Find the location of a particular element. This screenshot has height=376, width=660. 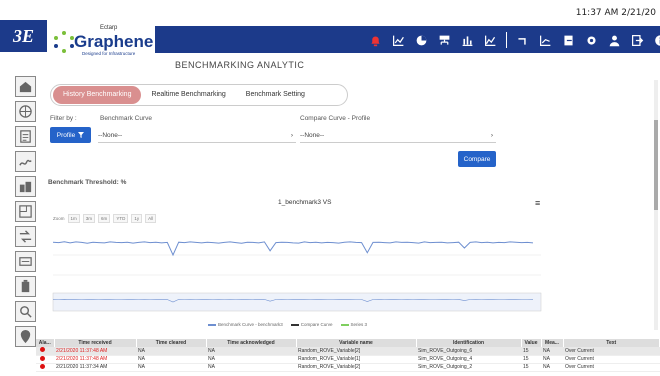

location-icon is located at coordinates (25, 336).